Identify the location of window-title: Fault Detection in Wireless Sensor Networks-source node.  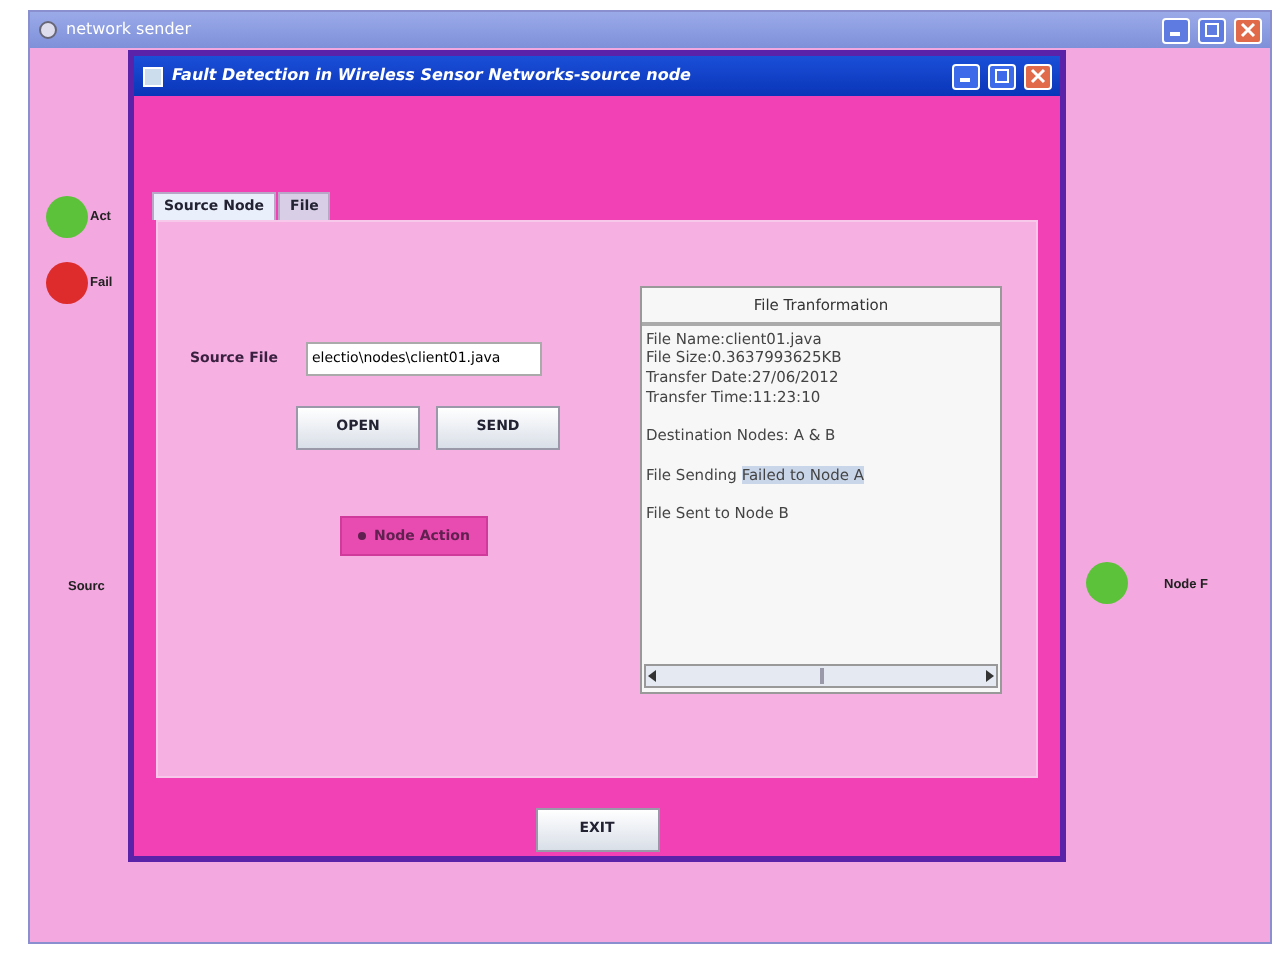
(431, 76).